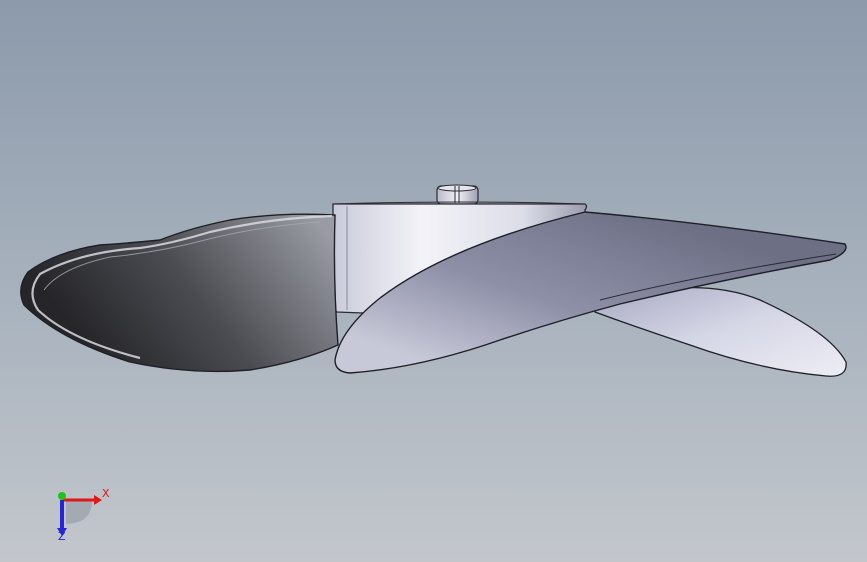 This screenshot has width=867, height=562. What do you see at coordinates (62, 536) in the screenshot?
I see `z-axis-label: Z` at bounding box center [62, 536].